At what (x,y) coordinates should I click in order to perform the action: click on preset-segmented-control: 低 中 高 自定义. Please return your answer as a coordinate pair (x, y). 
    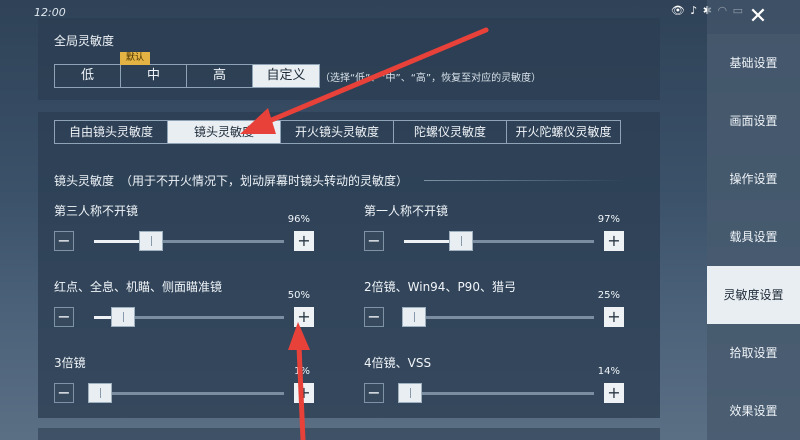
    Looking at the image, I should click on (187, 76).